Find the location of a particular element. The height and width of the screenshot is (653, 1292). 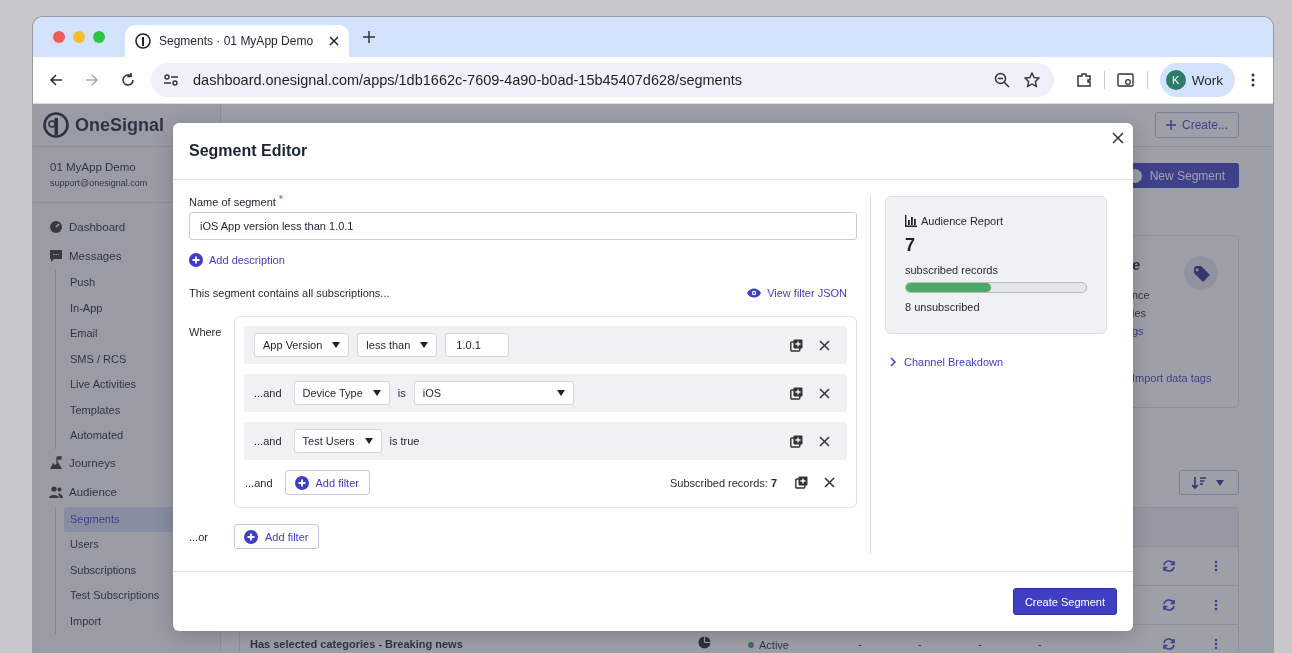

unsubscribed-text: 8 unsubscribed is located at coordinates (943, 307).